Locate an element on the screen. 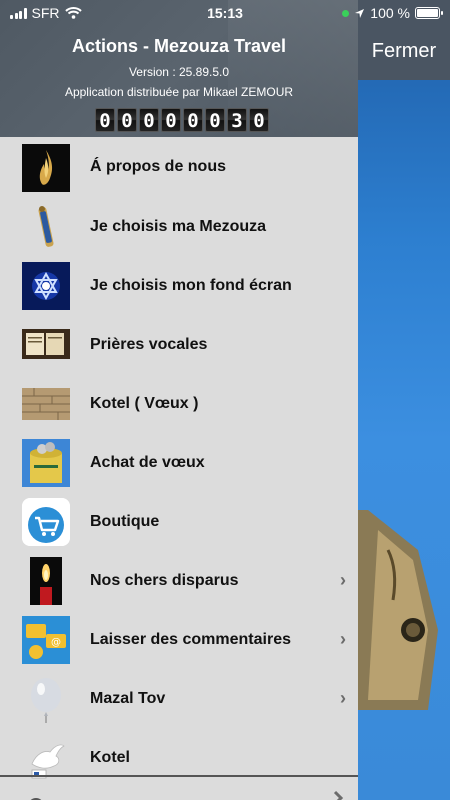 The height and width of the screenshot is (800, 450). flame-icon is located at coordinates (46, 168).